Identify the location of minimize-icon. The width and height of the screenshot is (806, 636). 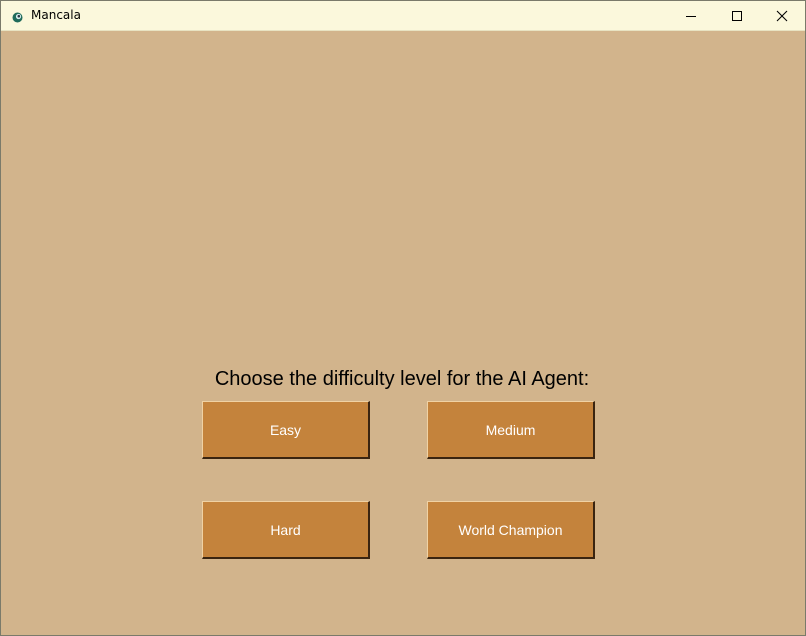
(691, 16).